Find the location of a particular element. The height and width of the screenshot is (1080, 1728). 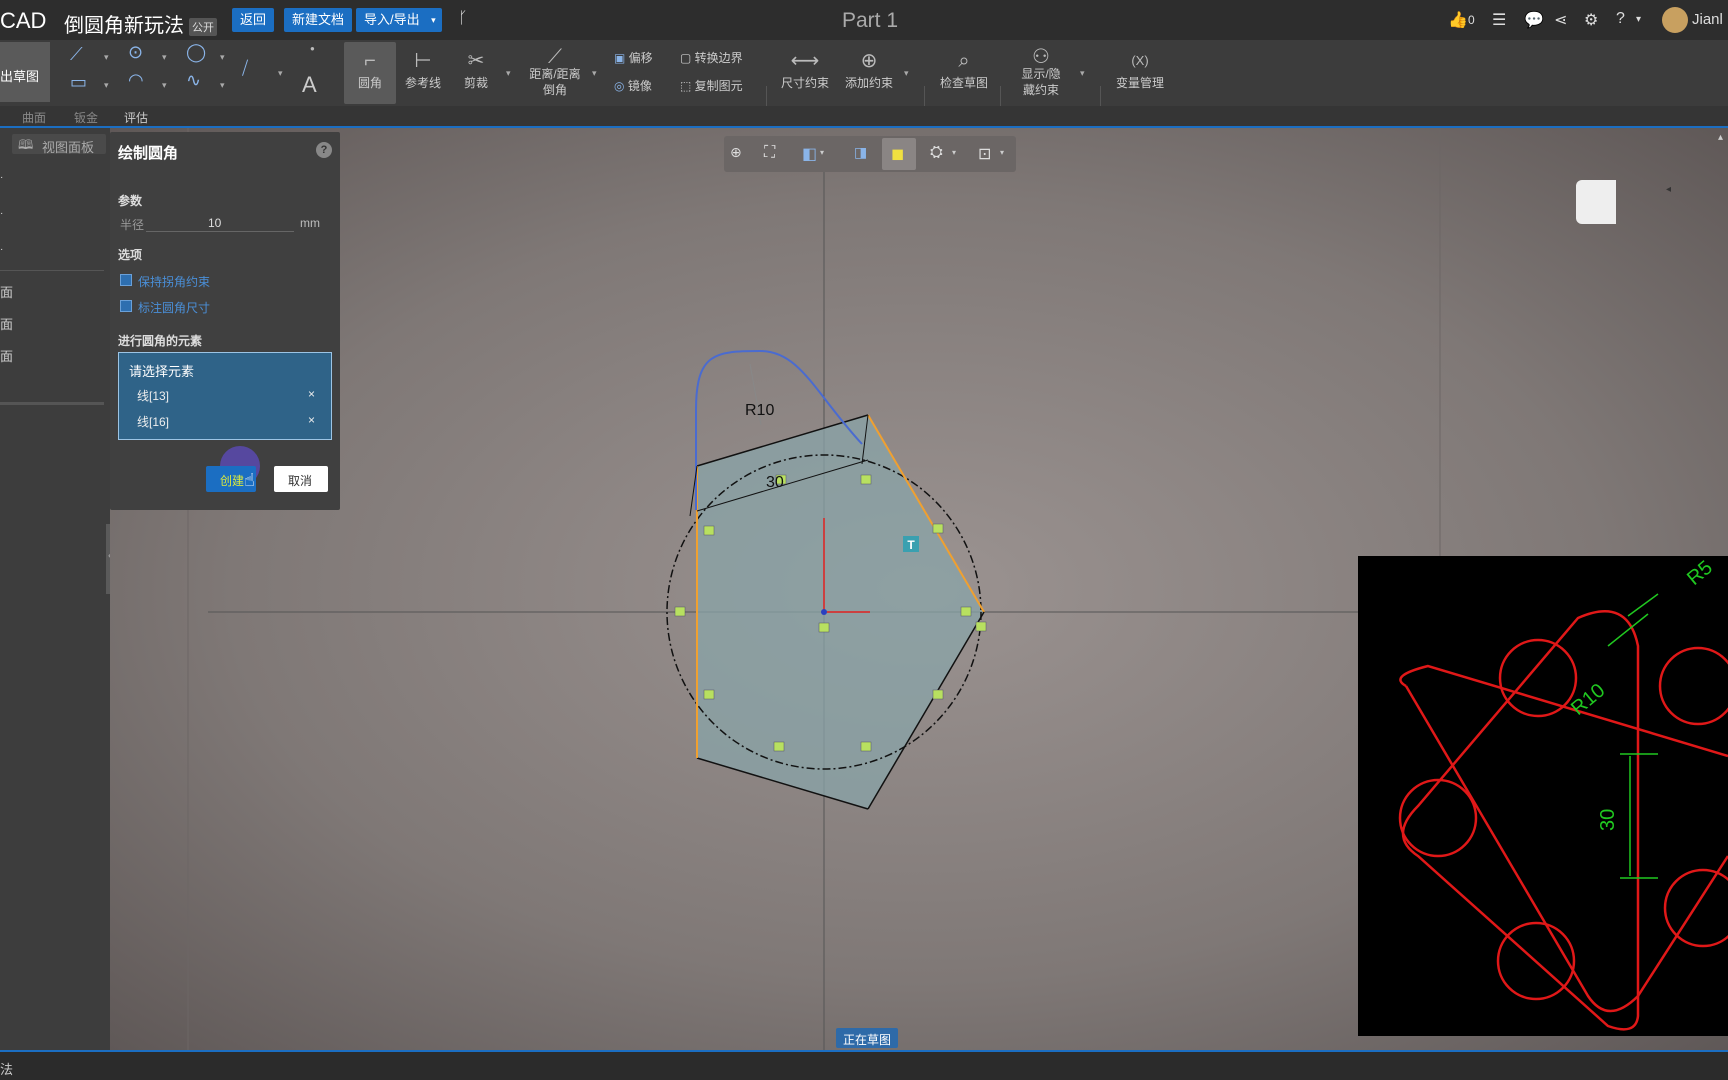

dimension-fillet-label: 标注圆角尺寸 is located at coordinates (174, 307).